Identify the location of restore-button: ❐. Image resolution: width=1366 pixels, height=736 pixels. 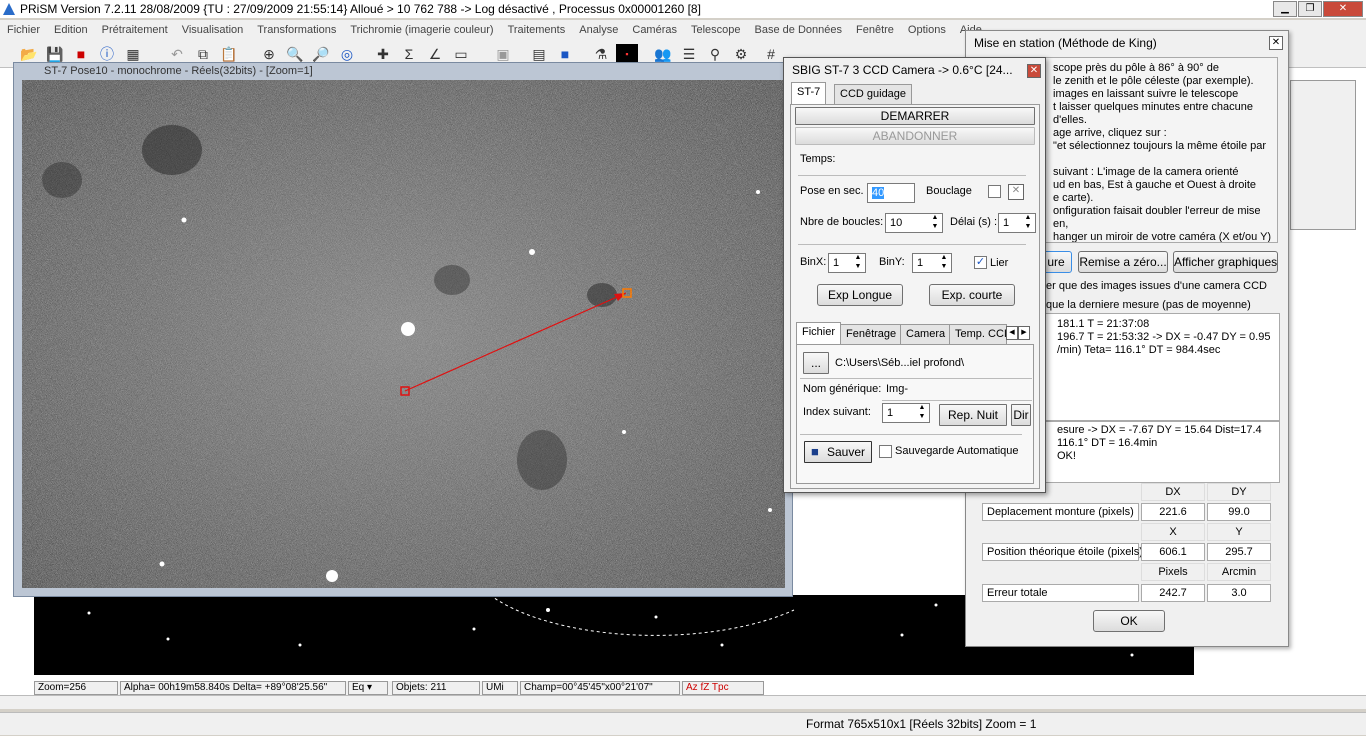
(1310, 9).